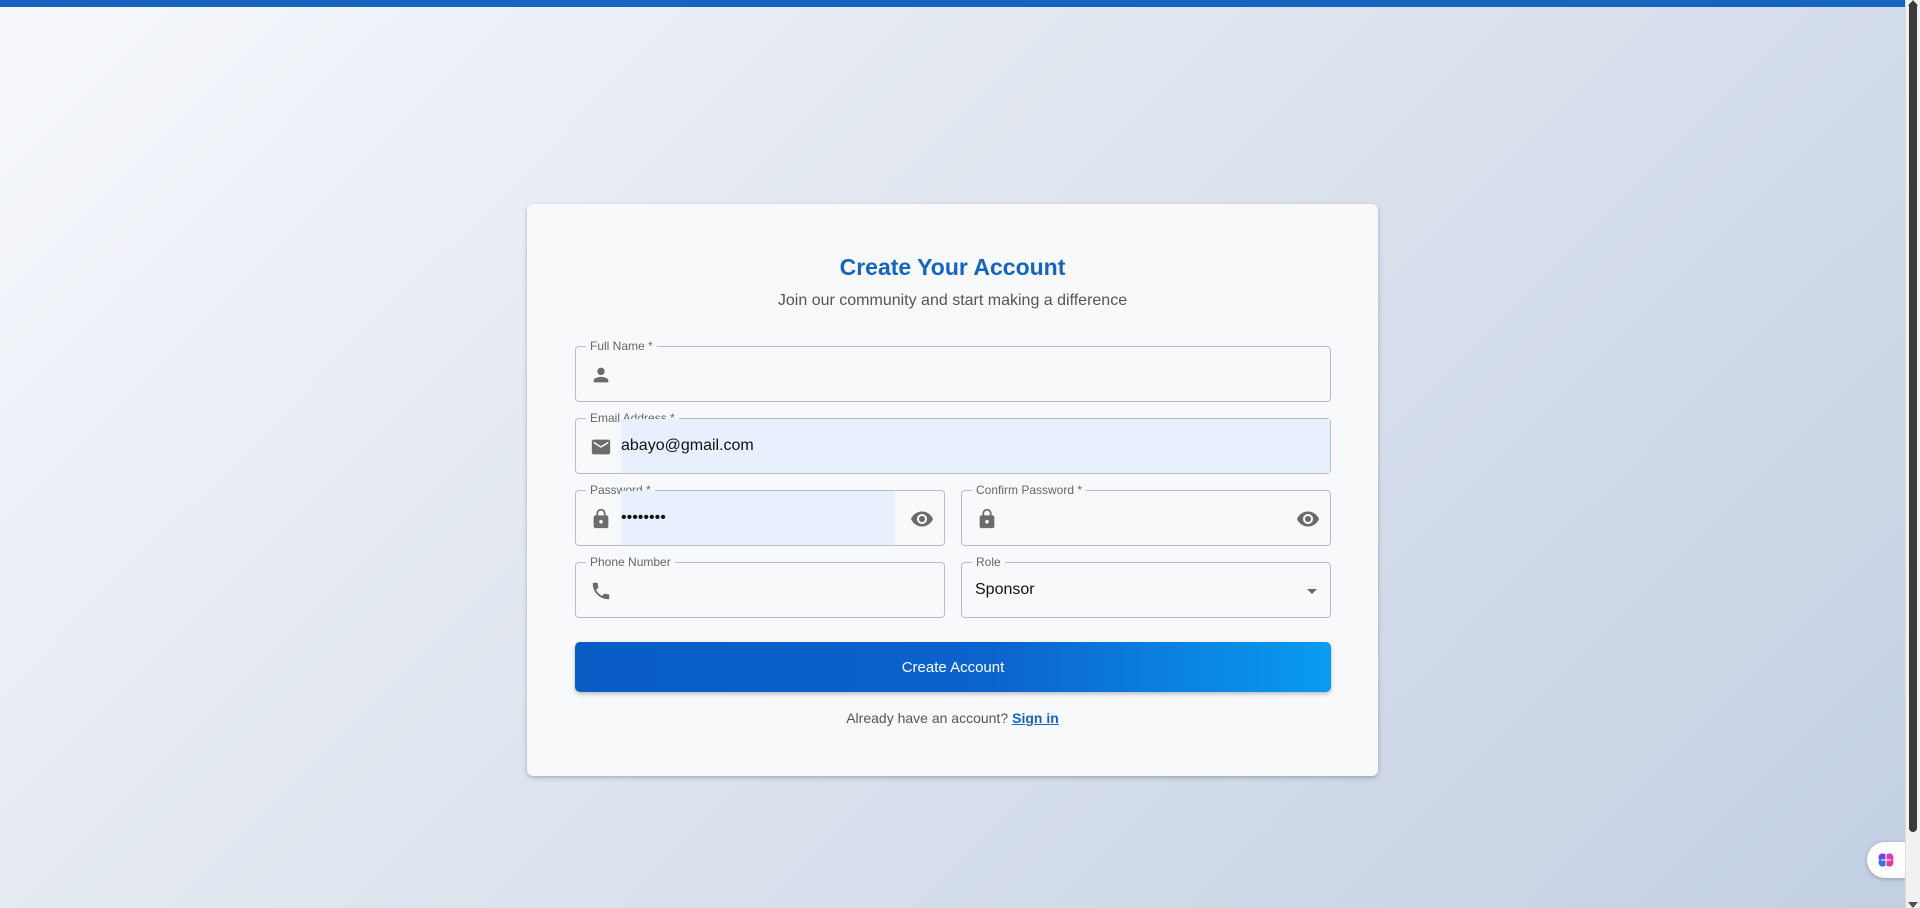 Image resolution: width=1920 pixels, height=908 pixels. I want to click on person-icon, so click(601, 375).